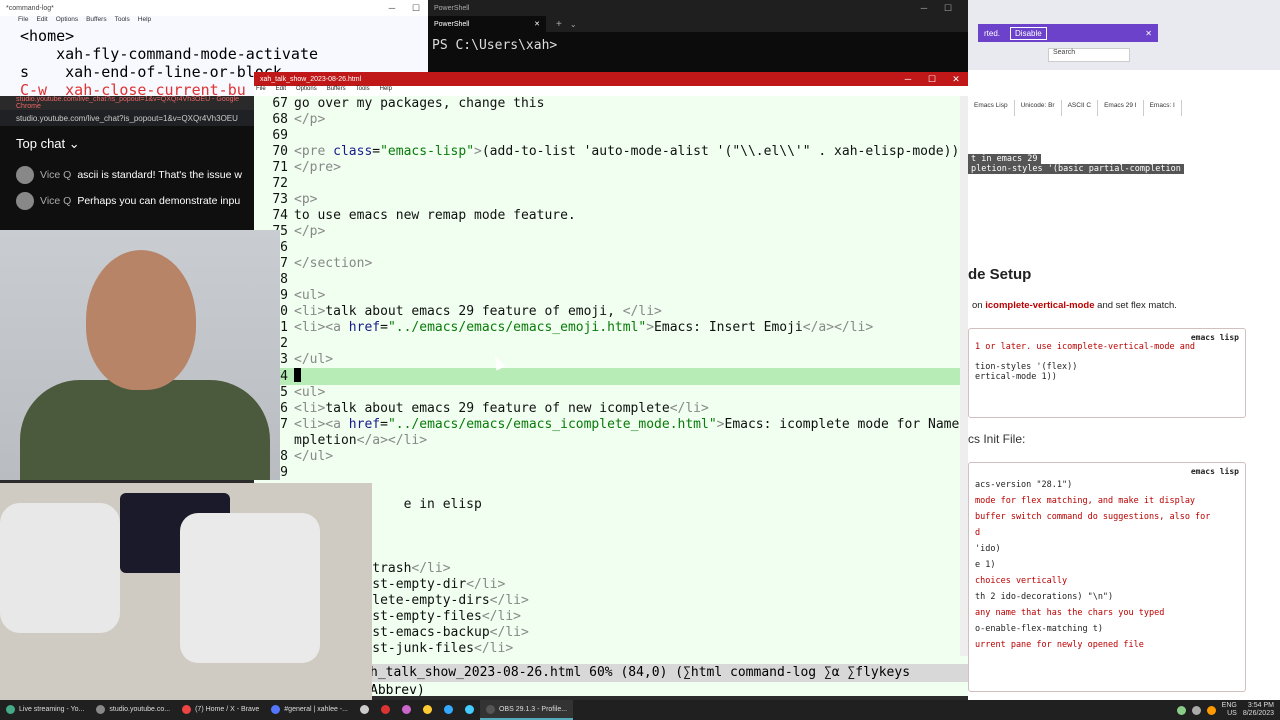 This screenshot has width=1280, height=720. What do you see at coordinates (299, 295) in the screenshot?
I see `code-line: 79 <ul>` at bounding box center [299, 295].